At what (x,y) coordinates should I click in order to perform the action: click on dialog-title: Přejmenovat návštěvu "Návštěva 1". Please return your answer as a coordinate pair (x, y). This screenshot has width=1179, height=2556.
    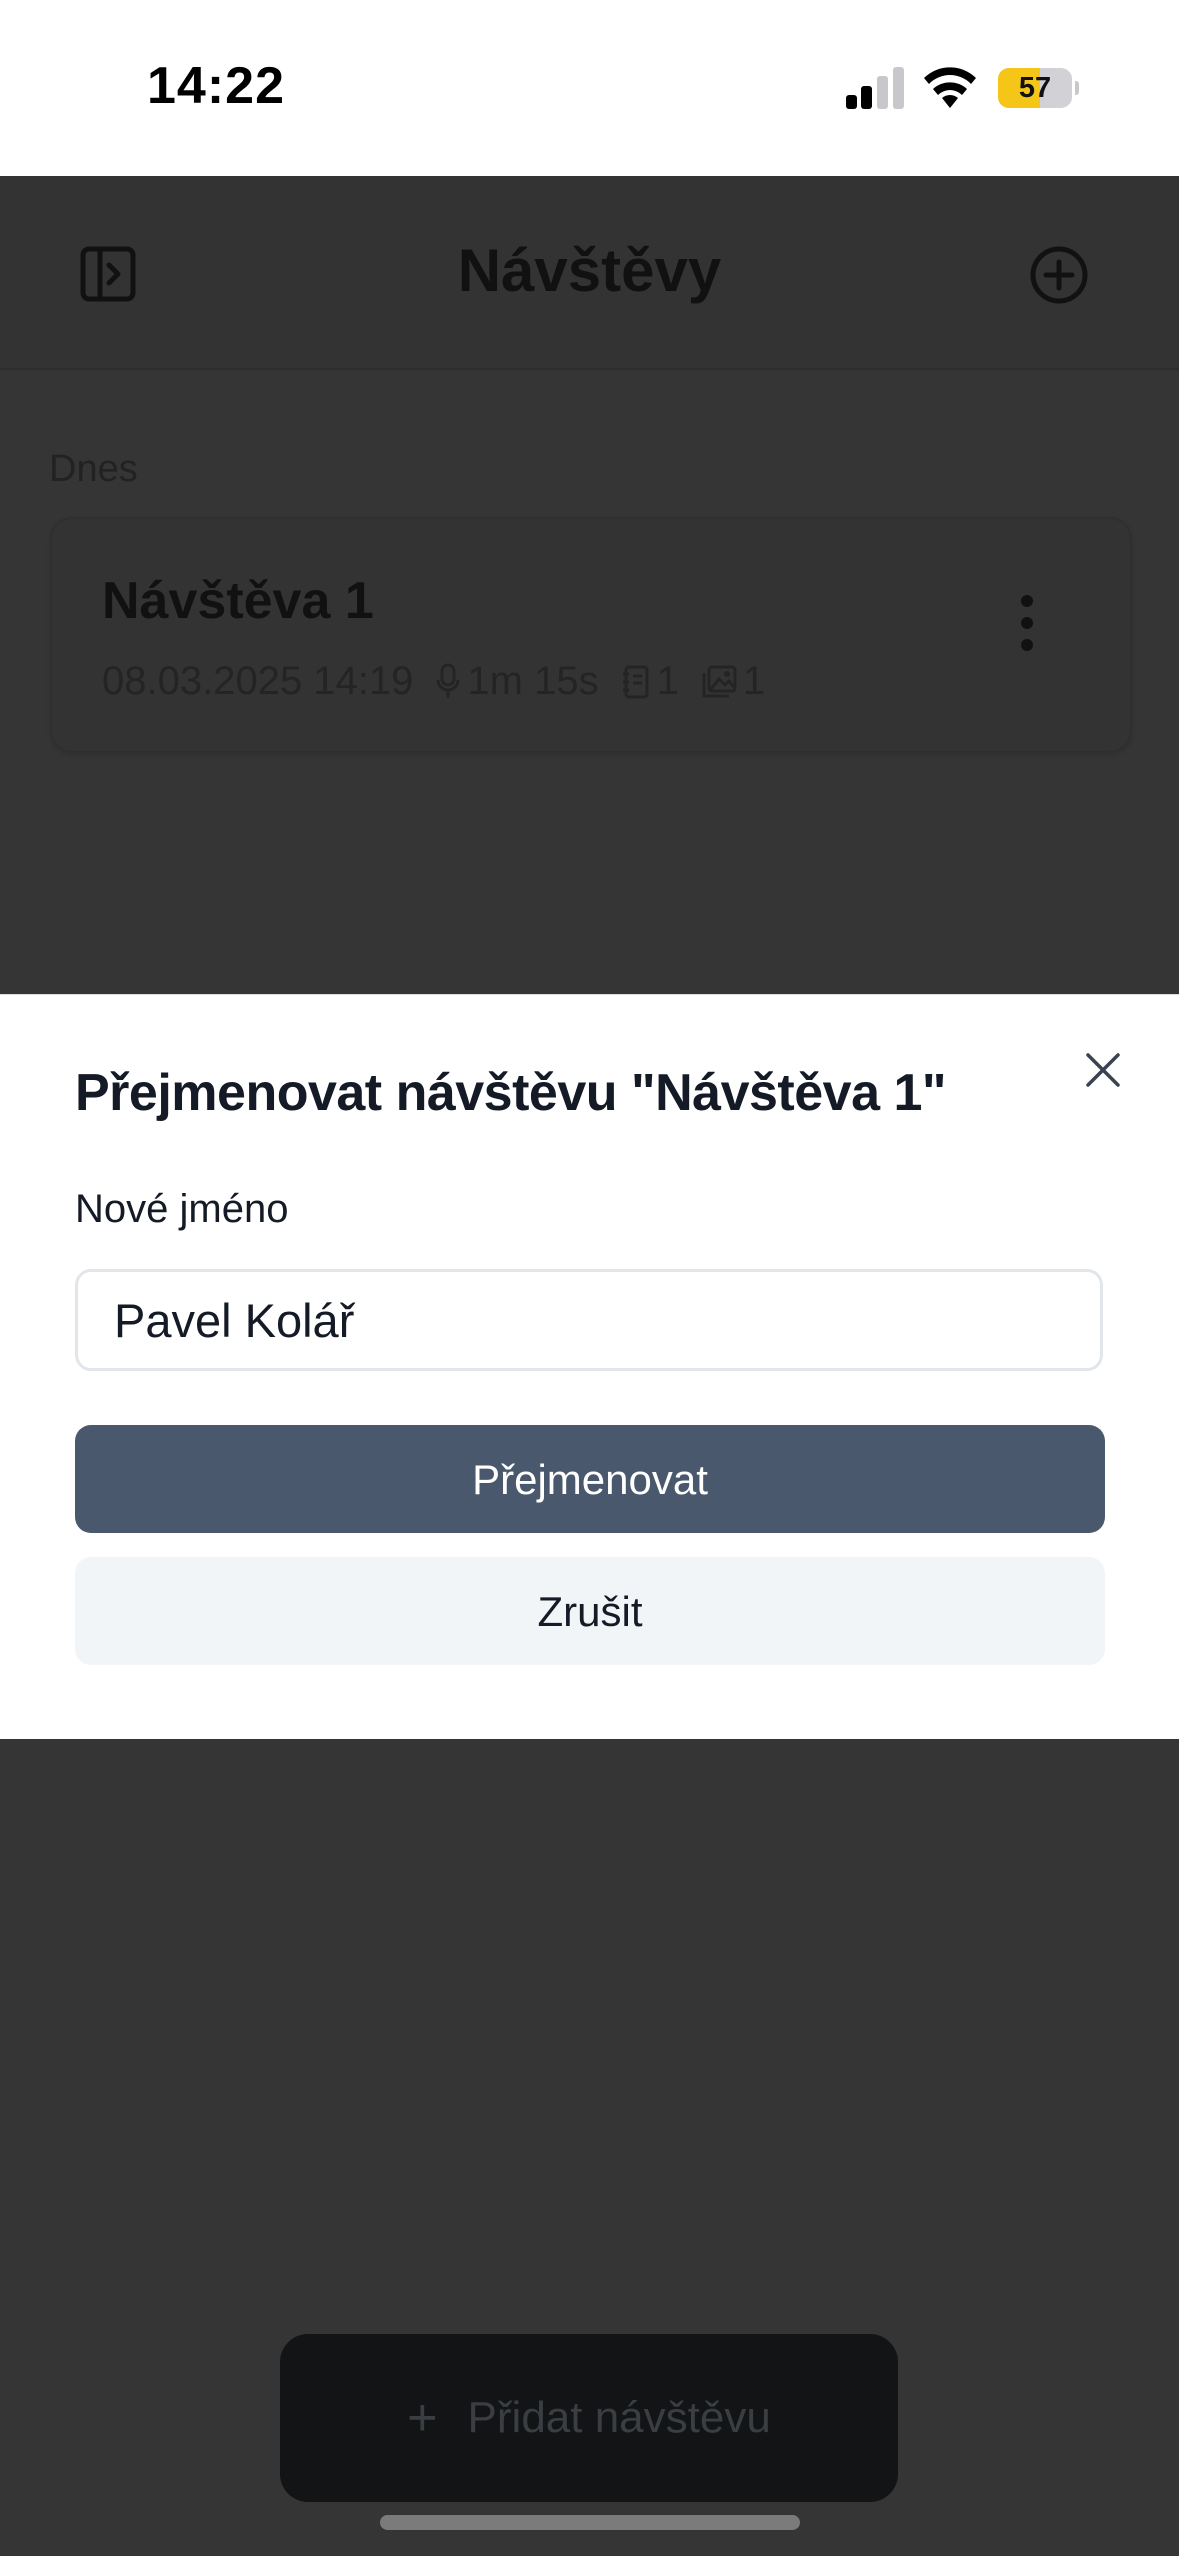
    Looking at the image, I should click on (511, 1093).